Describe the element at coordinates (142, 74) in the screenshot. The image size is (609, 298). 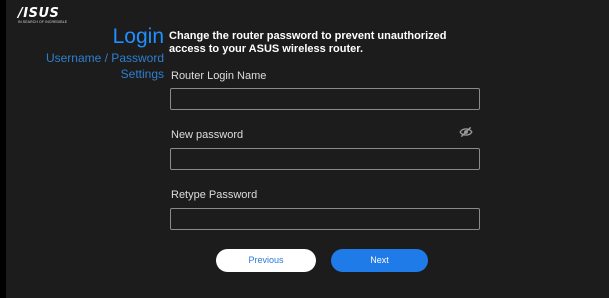
I see `page-subtitle-line2: Settings` at that location.